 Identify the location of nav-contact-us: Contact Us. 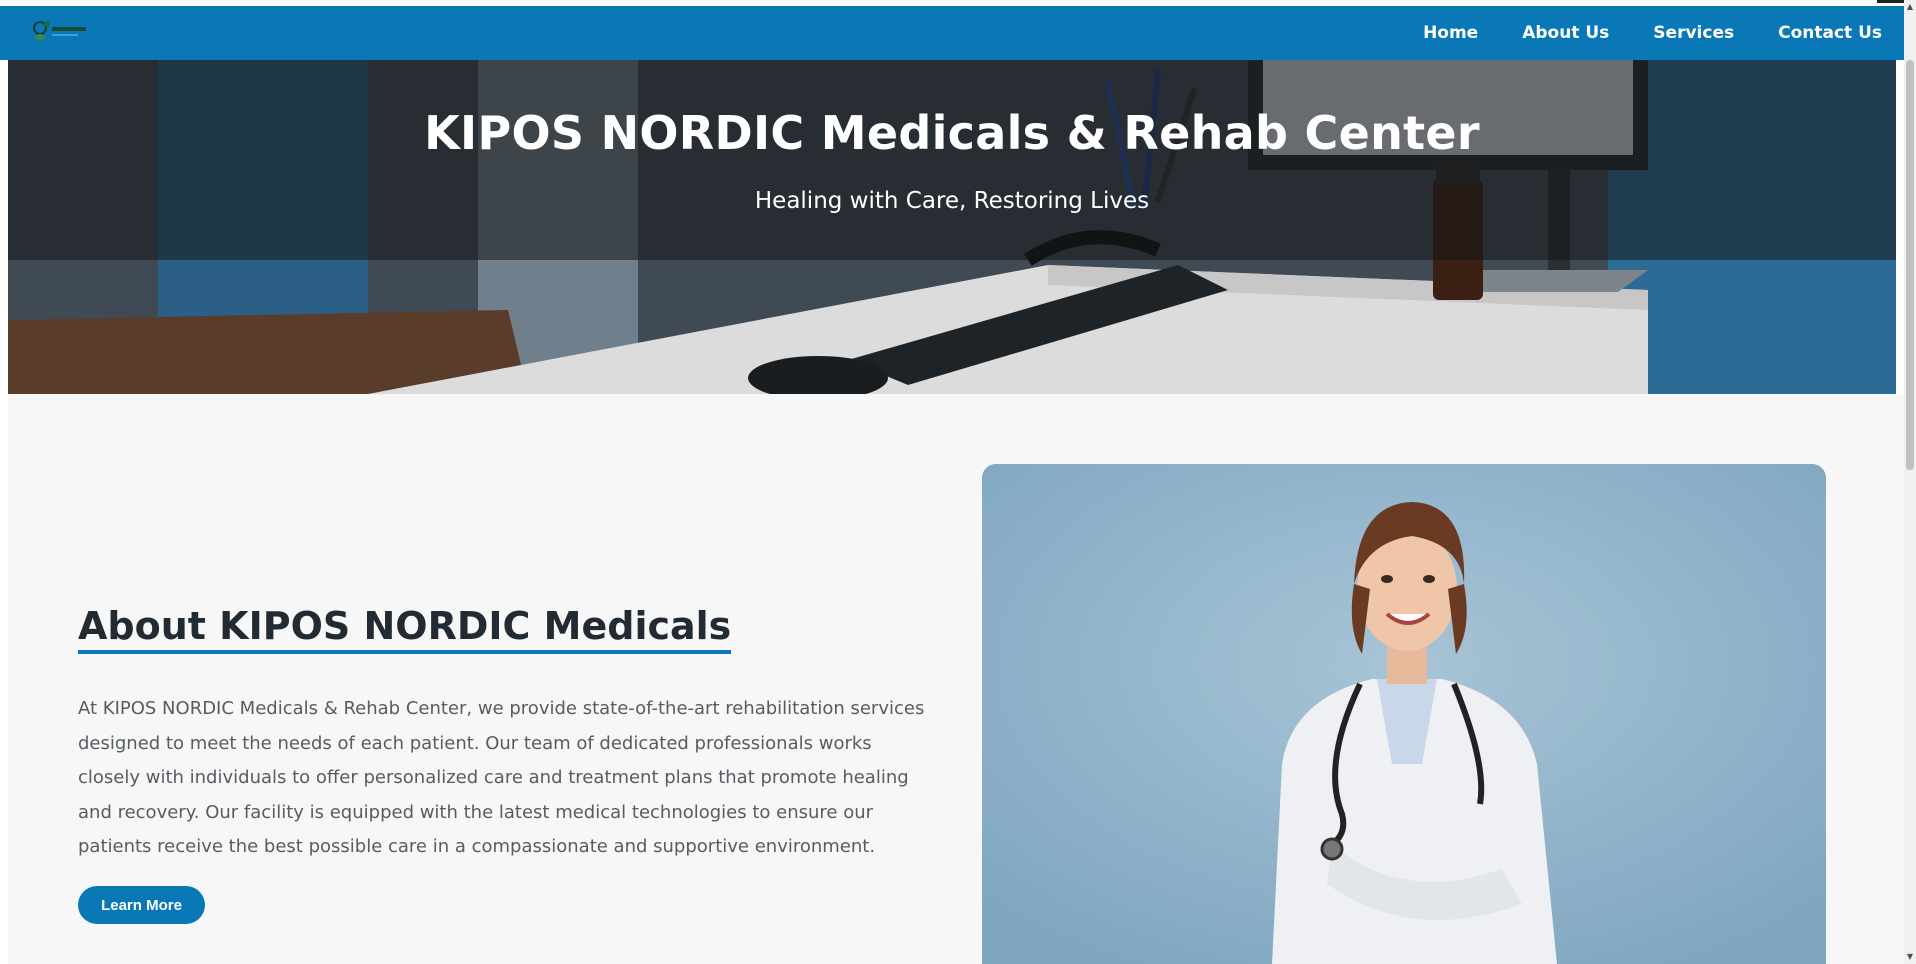
(1830, 33).